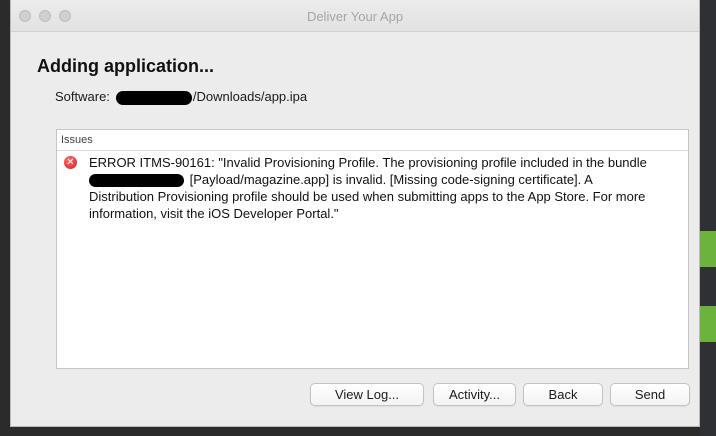 The height and width of the screenshot is (436, 716). Describe the element at coordinates (372, 140) in the screenshot. I see `issues-header: Issues` at that location.